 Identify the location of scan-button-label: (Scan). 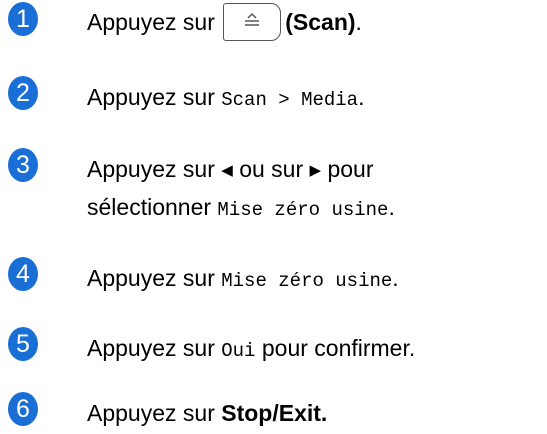
(320, 22).